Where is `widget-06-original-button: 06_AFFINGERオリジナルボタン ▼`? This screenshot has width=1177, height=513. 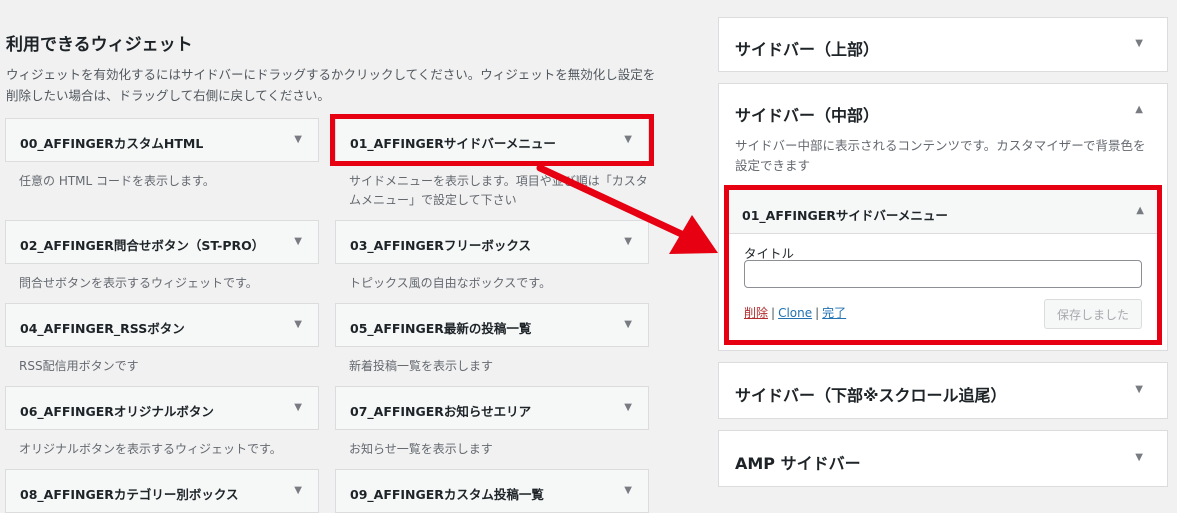 widget-06-original-button: 06_AFFINGERオリジナルボタン ▼ is located at coordinates (162, 408).